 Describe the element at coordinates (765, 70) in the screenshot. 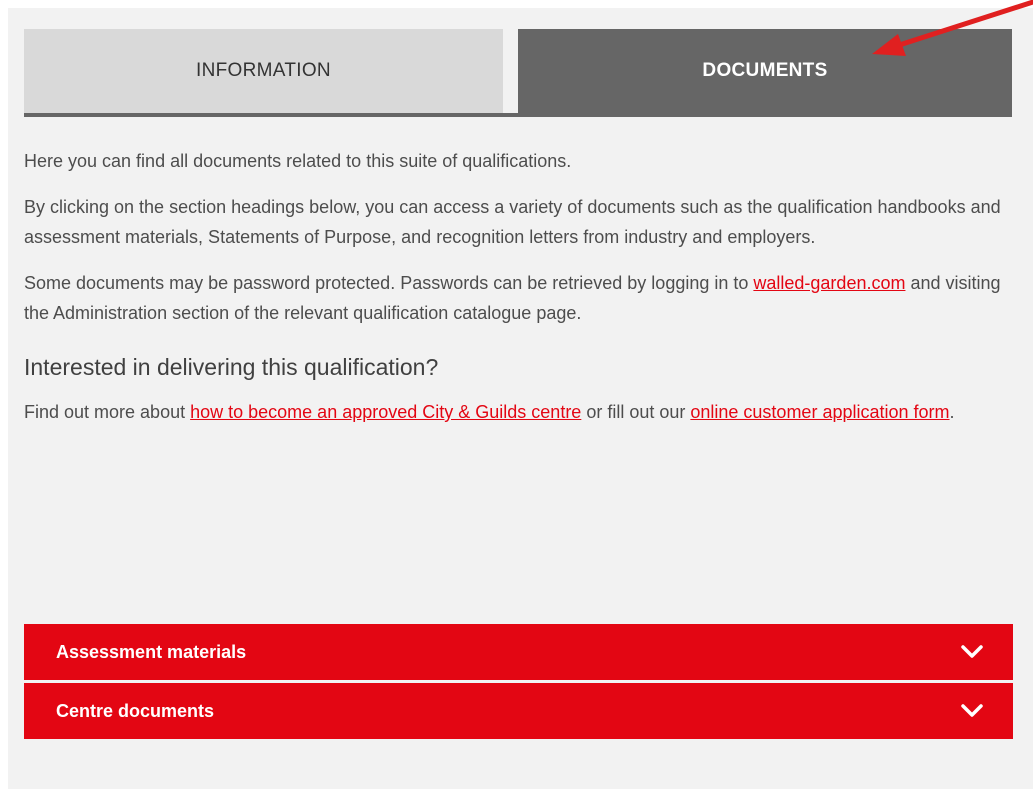

I see `tab-documents-label: DOCUMENTS` at that location.